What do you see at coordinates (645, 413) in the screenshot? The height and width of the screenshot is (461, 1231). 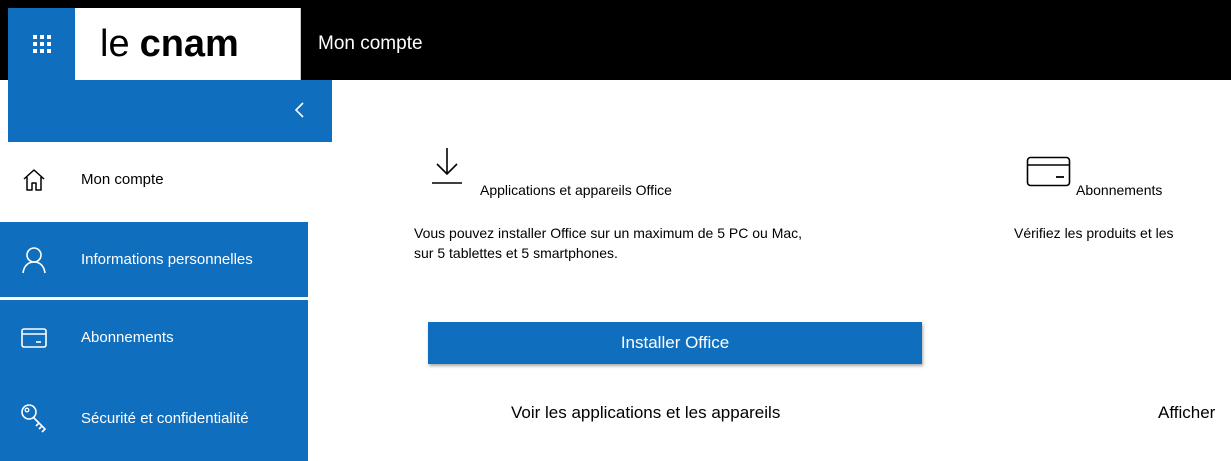 I see `view-apps-devices-link: Voir les applications et les appareils` at bounding box center [645, 413].